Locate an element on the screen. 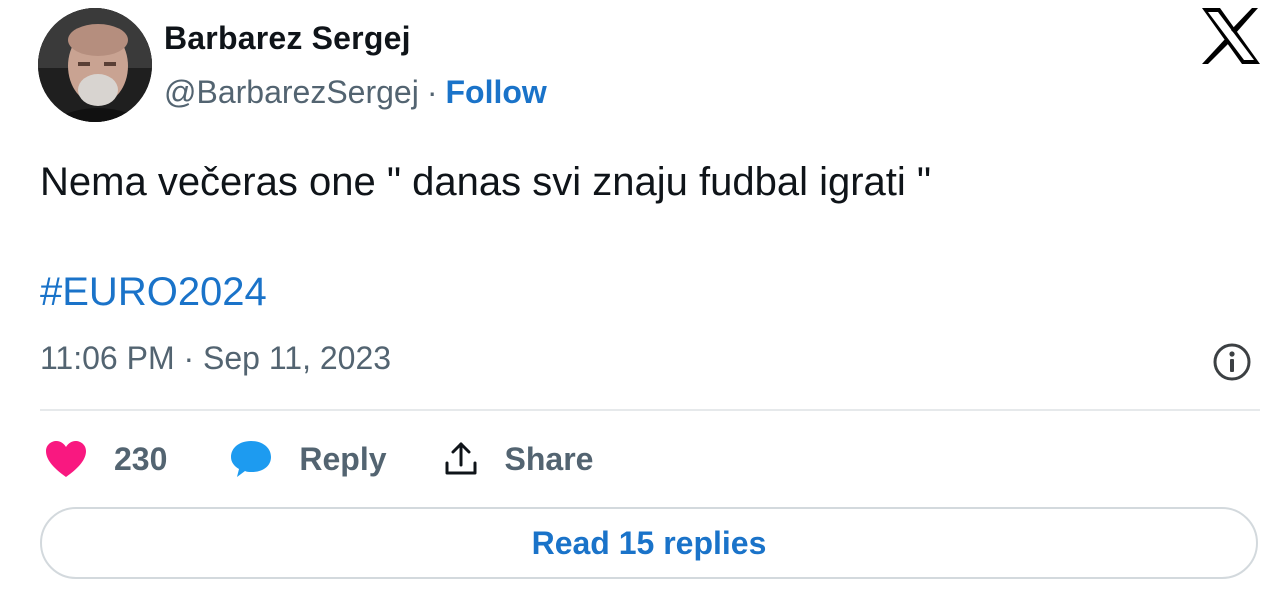 This screenshot has height=600, width=1280. info-icon is located at coordinates (1232, 362).